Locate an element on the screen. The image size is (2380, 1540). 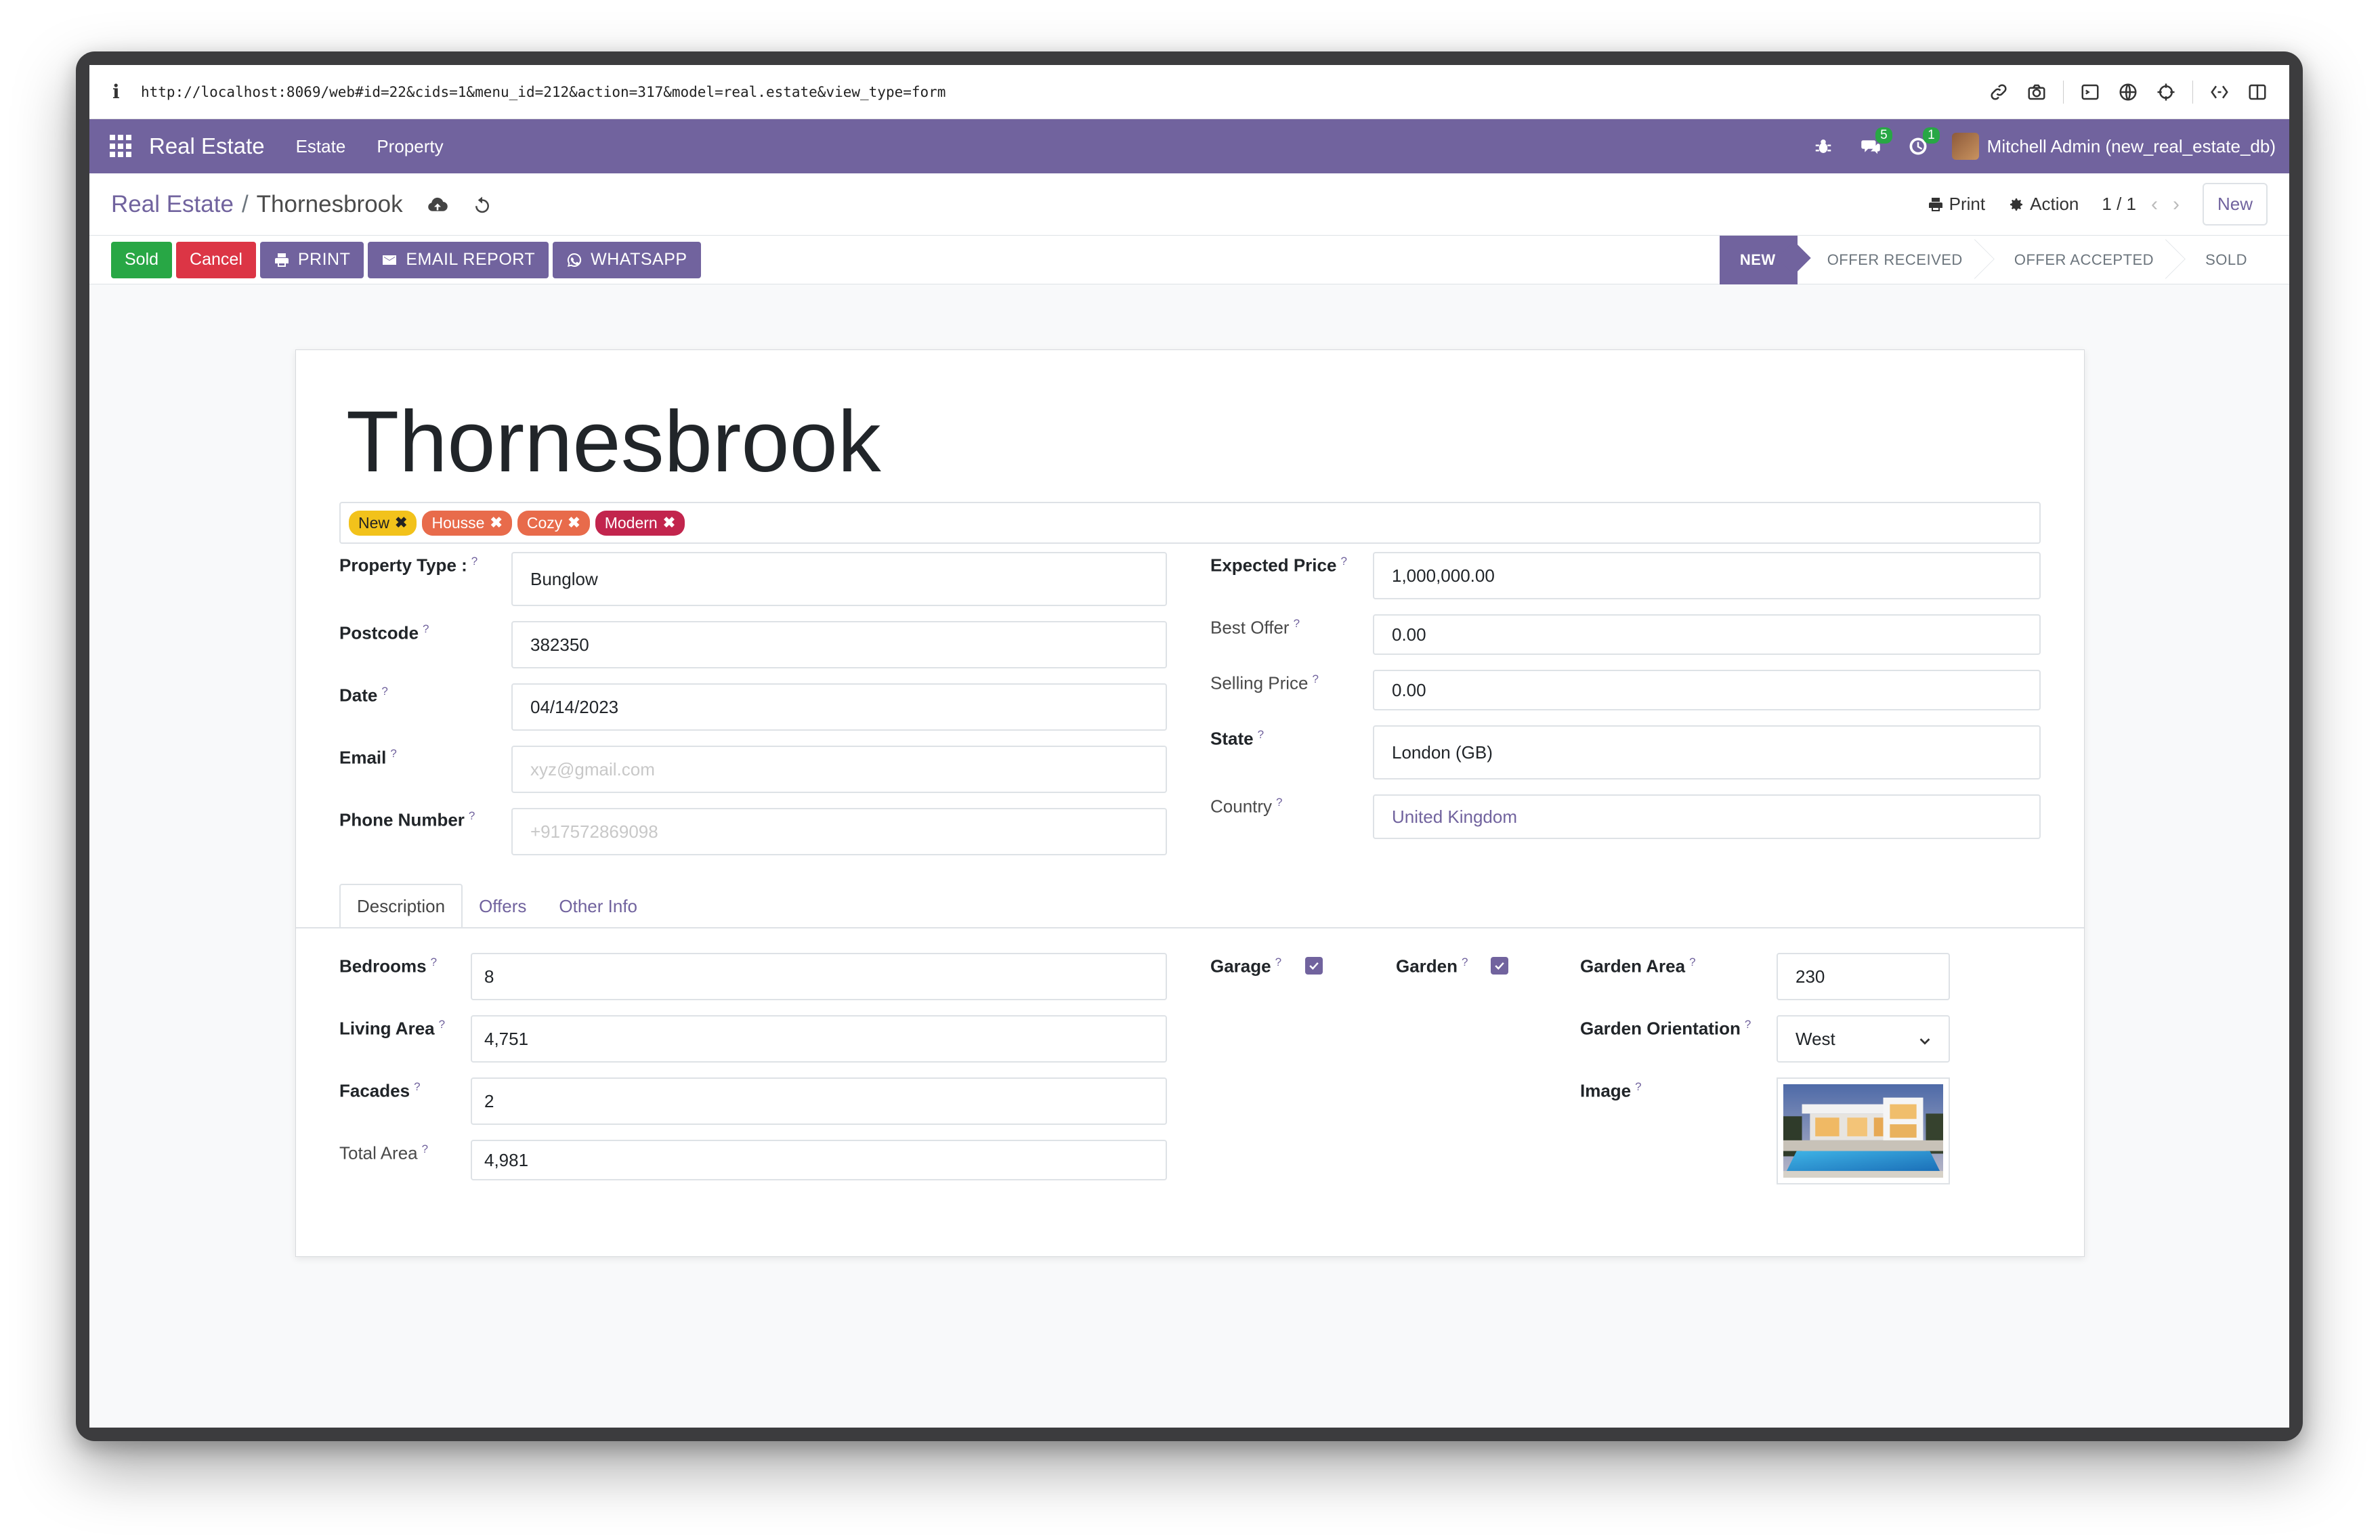
best-offer-field: 0.00 is located at coordinates (1707, 634).